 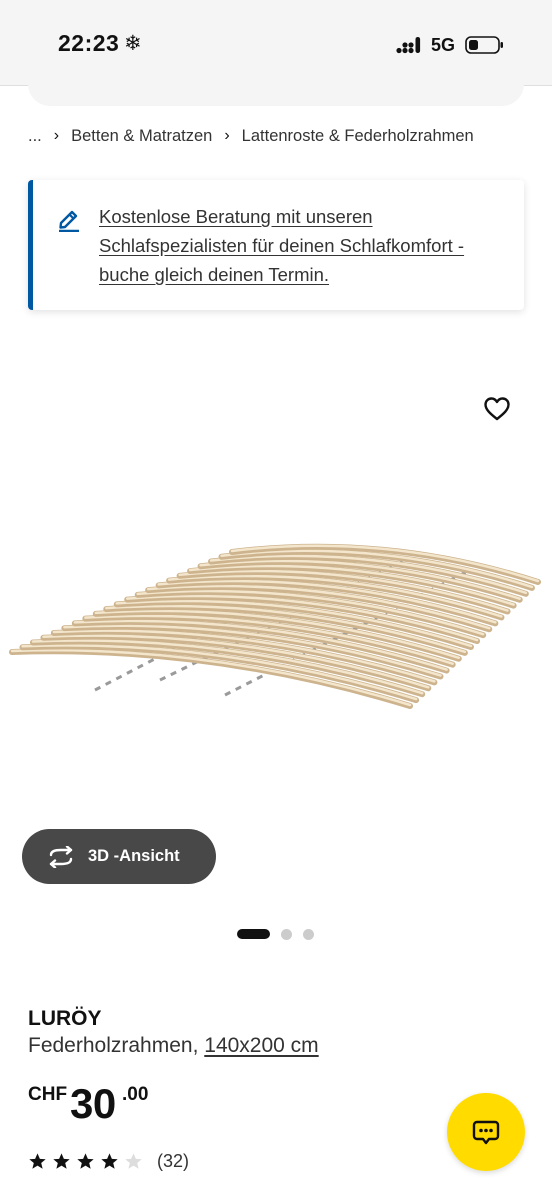 I want to click on product-size-link: 140x200 cm, so click(x=261, y=1045).